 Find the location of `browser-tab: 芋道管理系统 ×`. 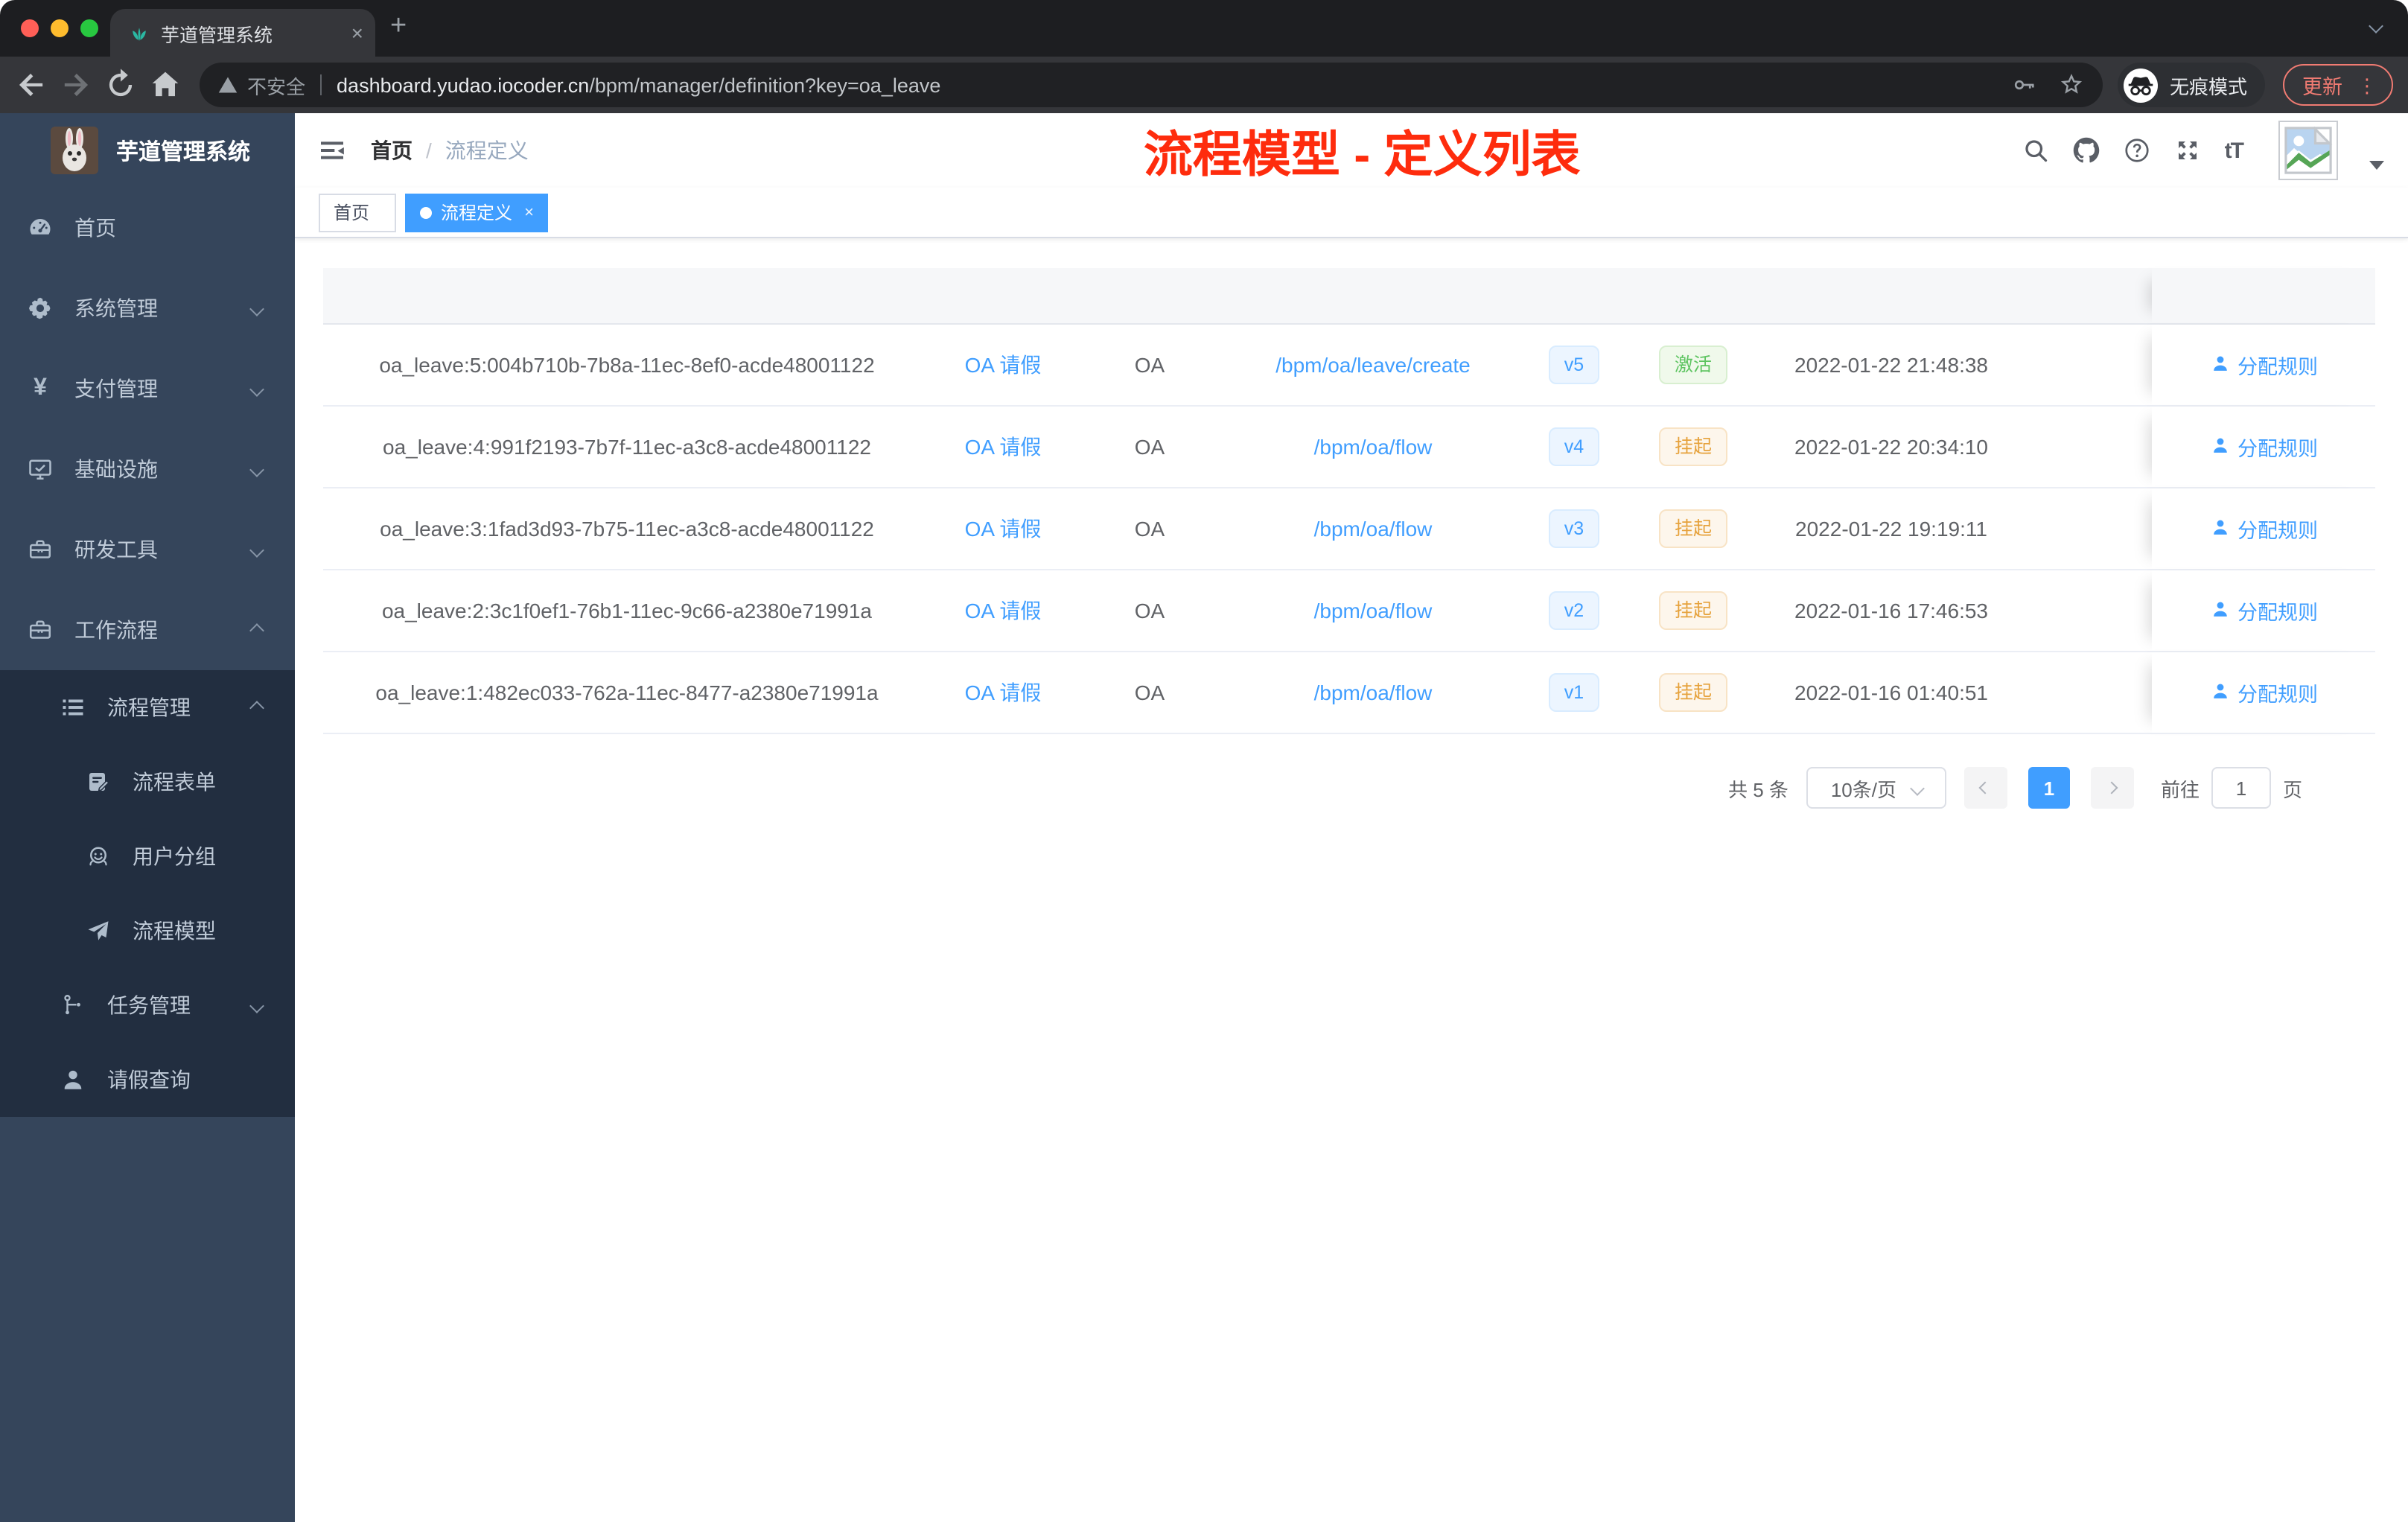

browser-tab: 芋道管理系统 × is located at coordinates (242, 33).